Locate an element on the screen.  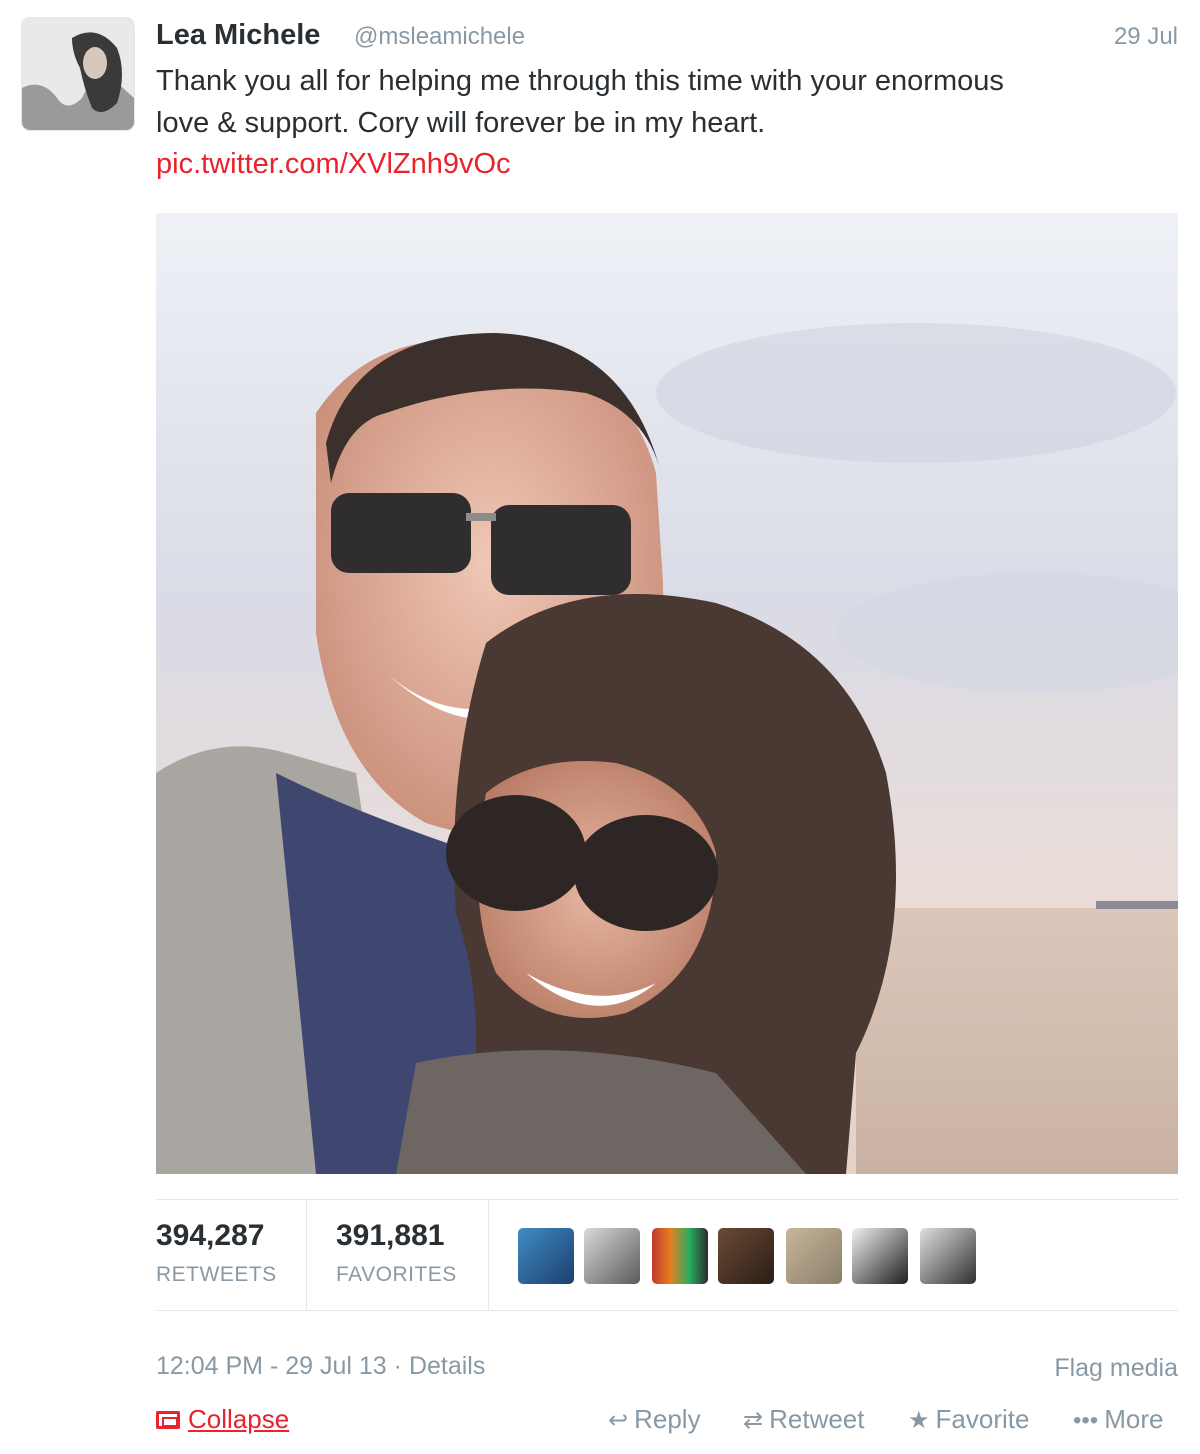
tweet-timestamp: 12:04 PM - 29 Jul 13 · Details is located at coordinates (320, 1366).